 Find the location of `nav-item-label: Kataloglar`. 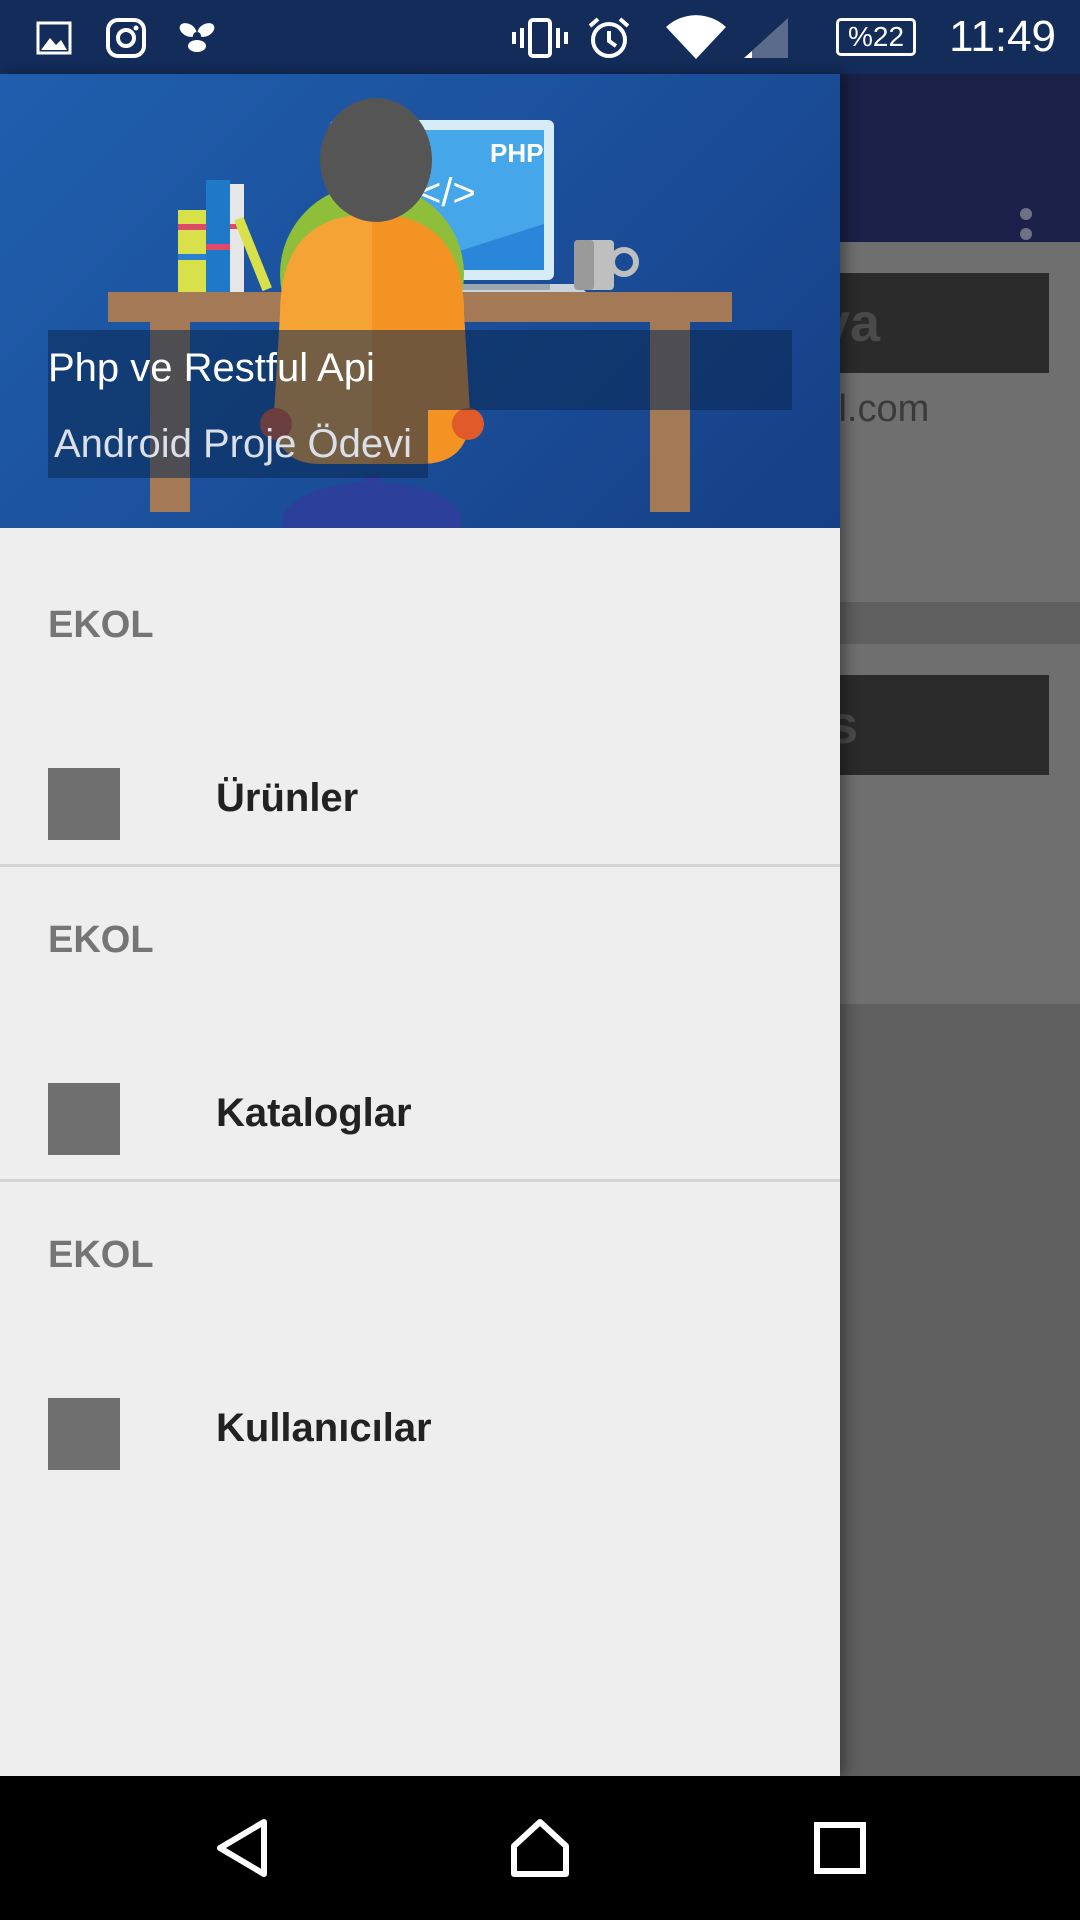

nav-item-label: Kataloglar is located at coordinates (314, 1113).